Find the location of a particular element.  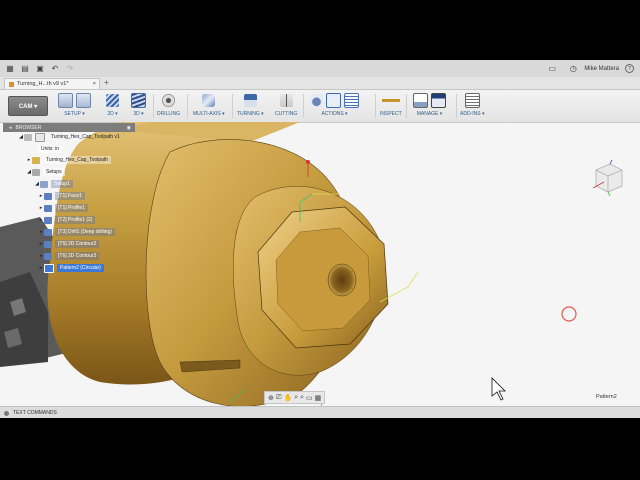

setup-label: SETUP ▾ is located at coordinates (74, 114).